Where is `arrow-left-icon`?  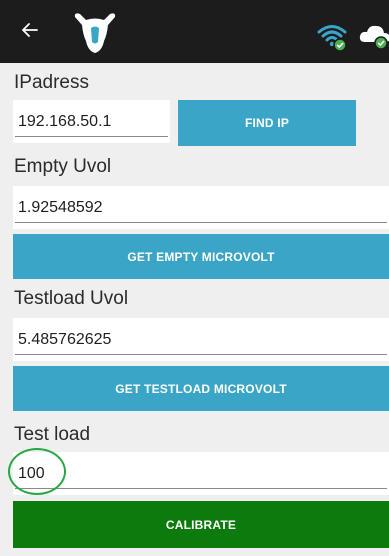 arrow-left-icon is located at coordinates (30, 30).